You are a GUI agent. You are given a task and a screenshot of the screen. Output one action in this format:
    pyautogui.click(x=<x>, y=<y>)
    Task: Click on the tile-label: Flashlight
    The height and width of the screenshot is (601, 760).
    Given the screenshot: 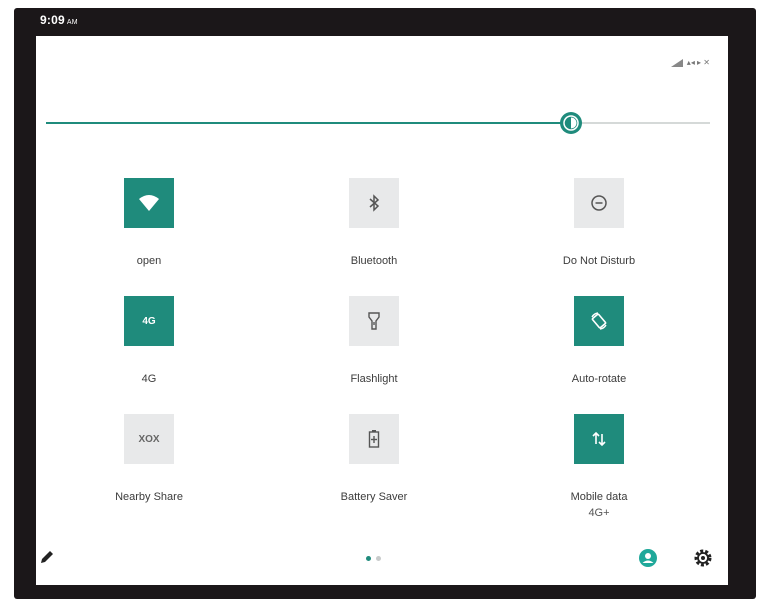 What is the action you would take?
    pyautogui.click(x=374, y=379)
    